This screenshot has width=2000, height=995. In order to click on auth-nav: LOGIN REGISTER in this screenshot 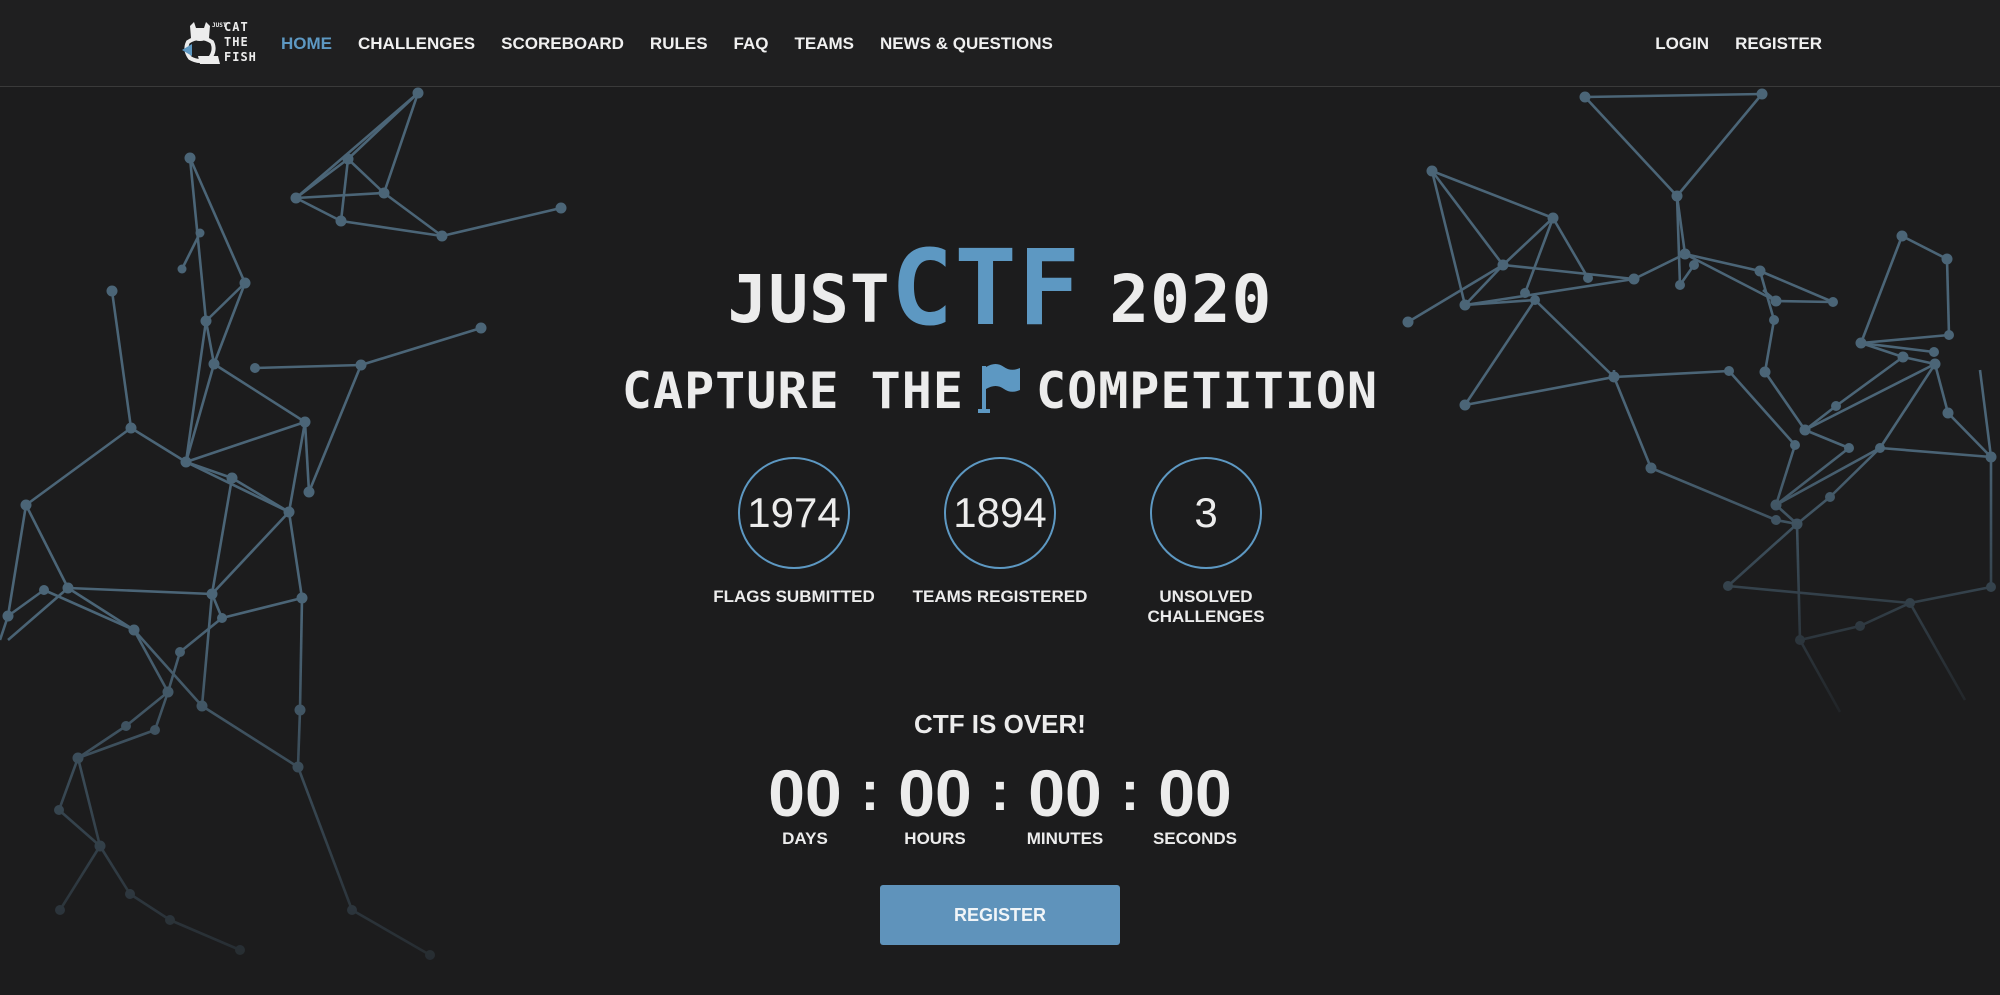, I will do `click(1725, 43)`.